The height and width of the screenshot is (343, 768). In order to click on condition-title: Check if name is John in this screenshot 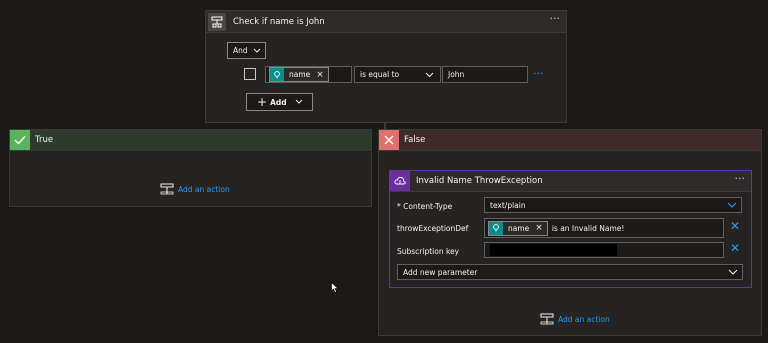, I will do `click(279, 21)`.